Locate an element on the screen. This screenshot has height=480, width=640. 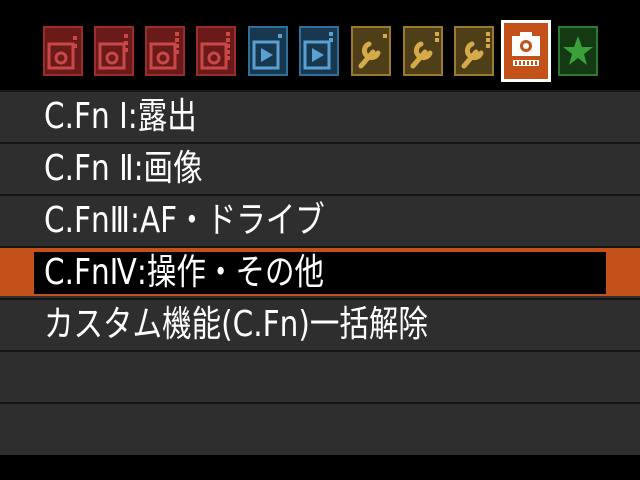
playback-1-icon is located at coordinates (268, 51).